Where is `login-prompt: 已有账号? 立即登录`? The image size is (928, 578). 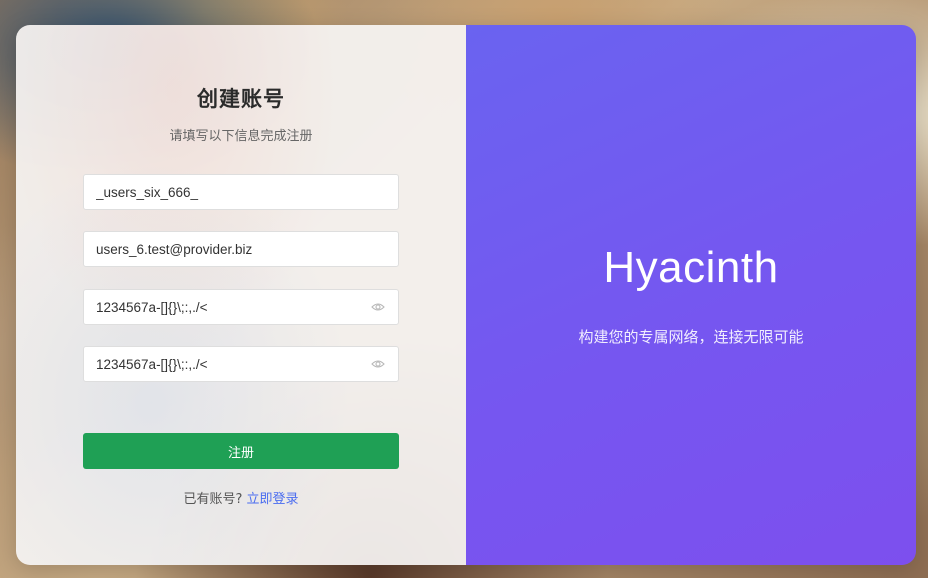
login-prompt: 已有账号? 立即登录 is located at coordinates (241, 497).